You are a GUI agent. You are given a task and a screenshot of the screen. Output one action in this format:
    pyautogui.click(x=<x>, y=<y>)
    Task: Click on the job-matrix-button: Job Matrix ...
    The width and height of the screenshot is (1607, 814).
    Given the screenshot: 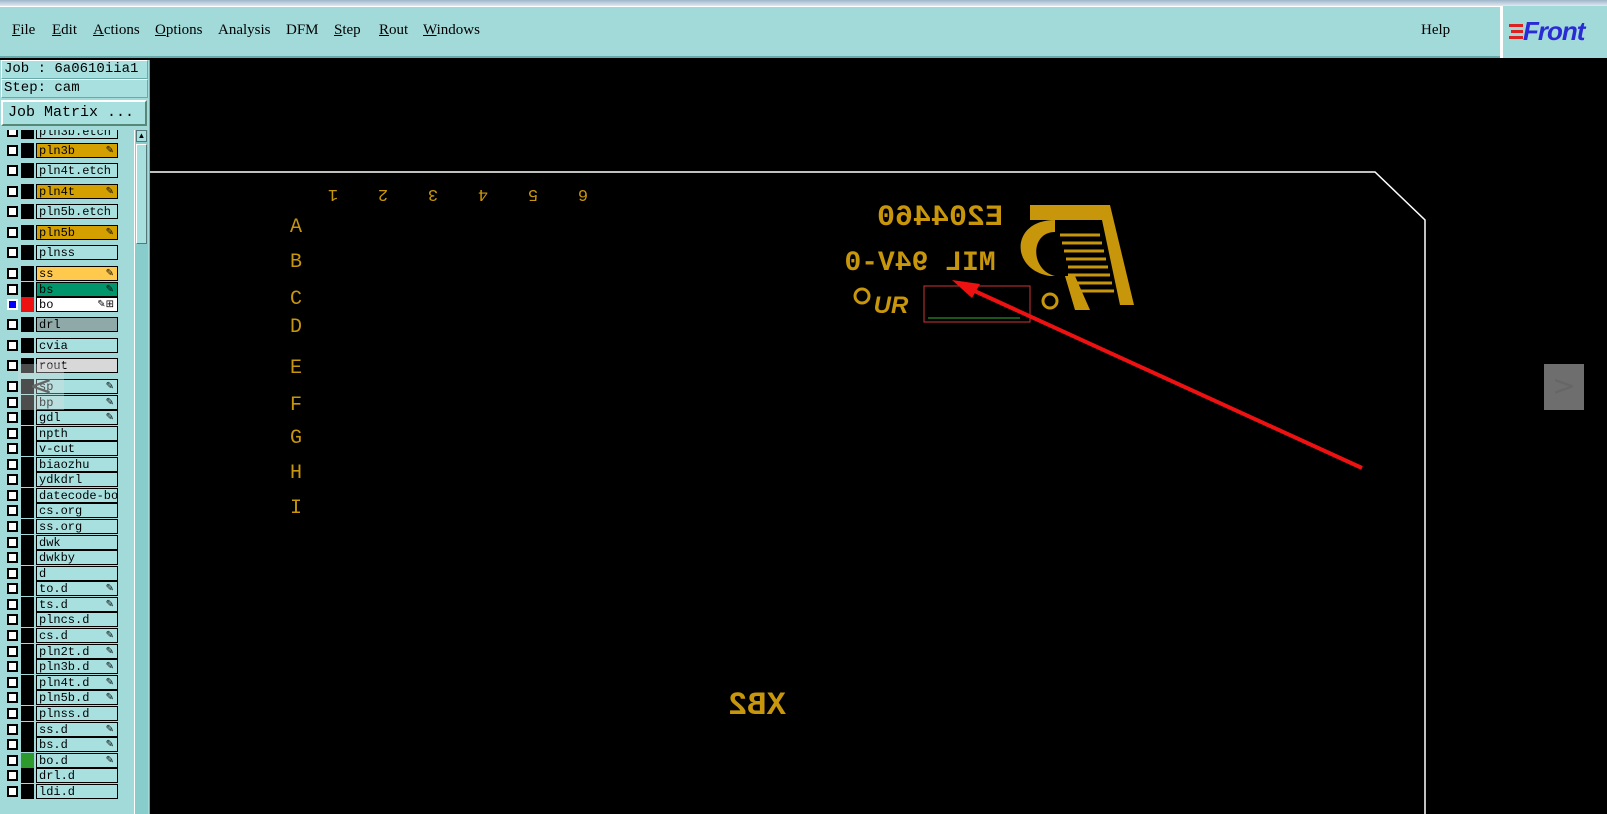 What is the action you would take?
    pyautogui.click(x=74, y=113)
    